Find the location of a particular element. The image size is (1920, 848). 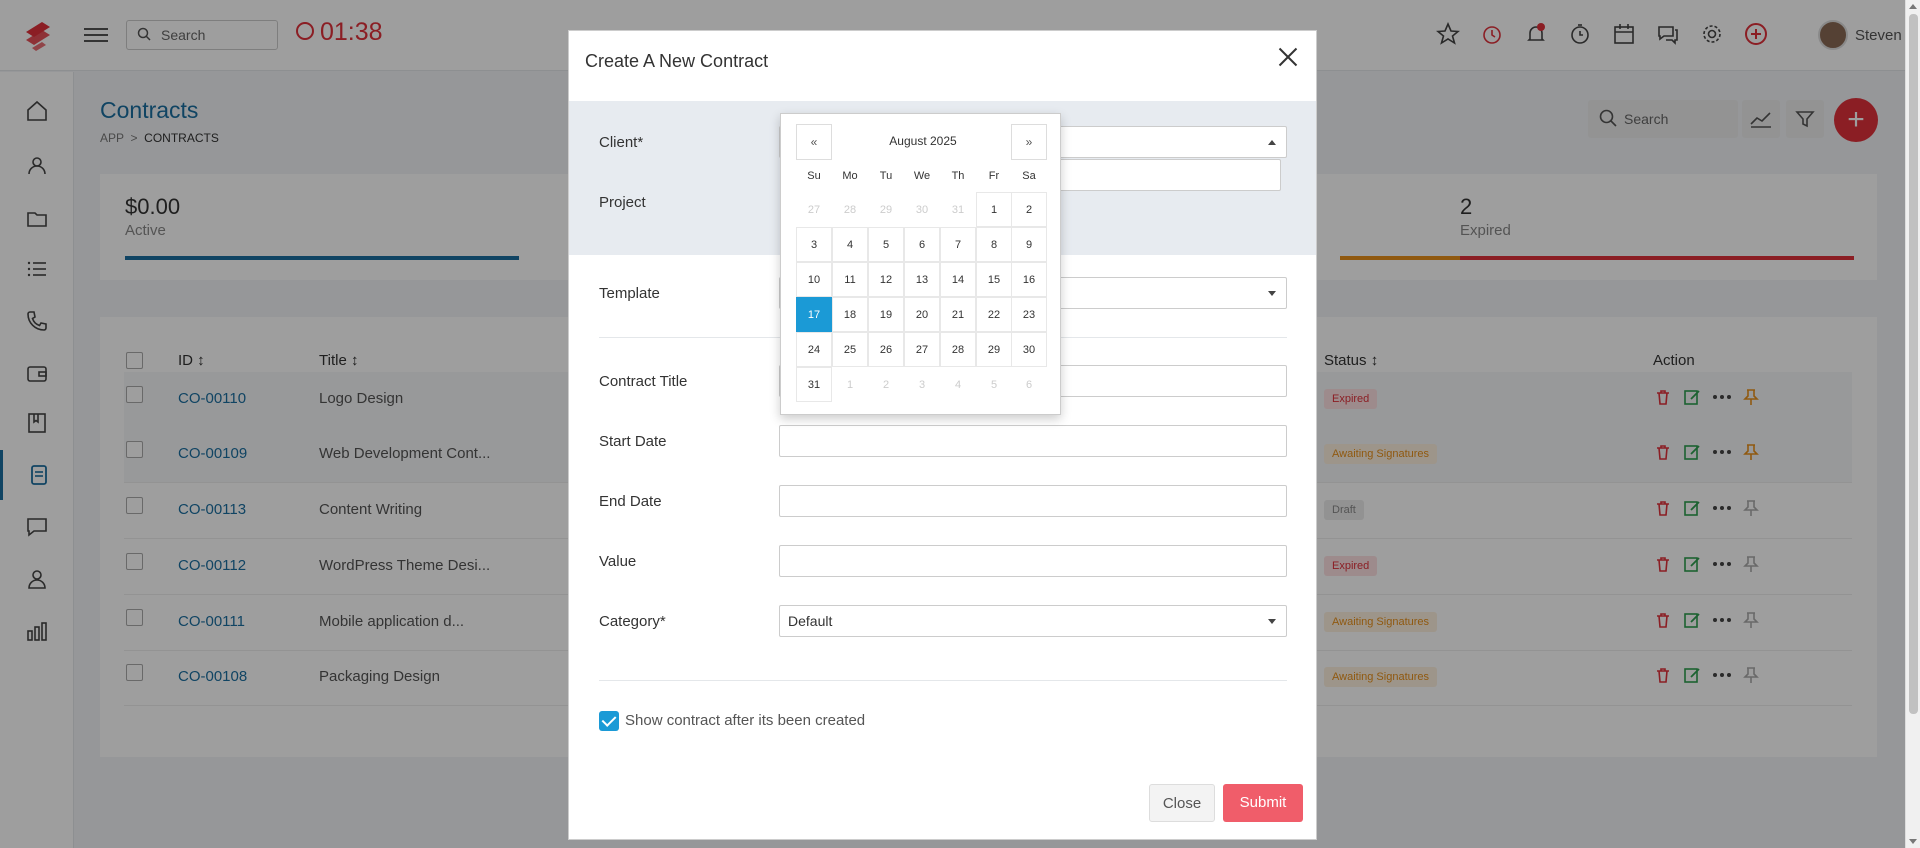

page-scrollbar is located at coordinates (1912, 424).